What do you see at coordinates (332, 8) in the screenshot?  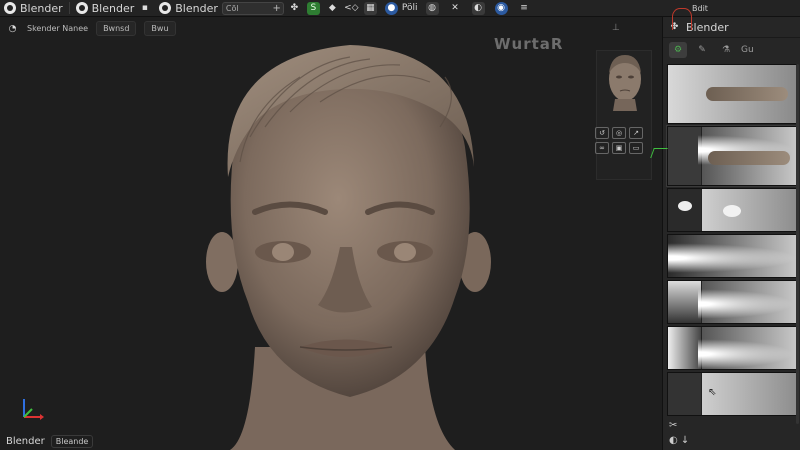 I see `diamond-icon: ◆` at bounding box center [332, 8].